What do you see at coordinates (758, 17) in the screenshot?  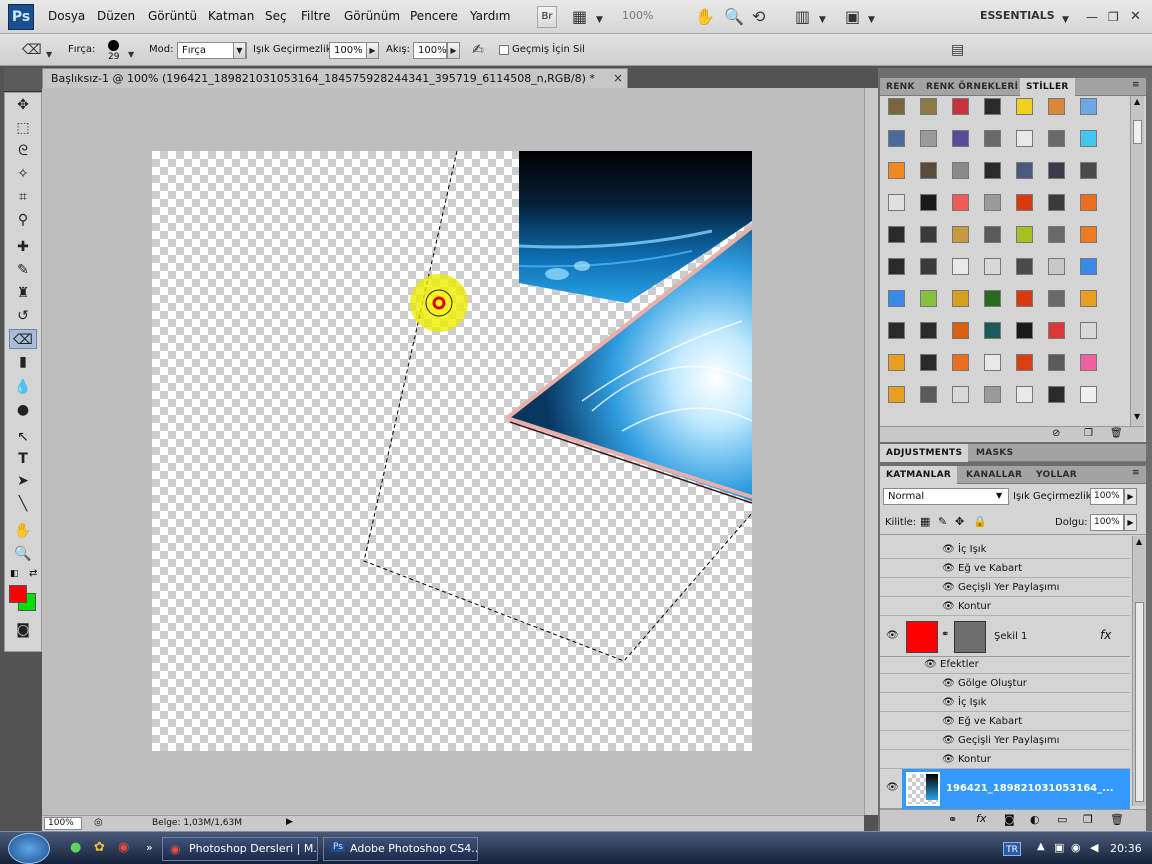 I see `rotate-view-icon: ⟲` at bounding box center [758, 17].